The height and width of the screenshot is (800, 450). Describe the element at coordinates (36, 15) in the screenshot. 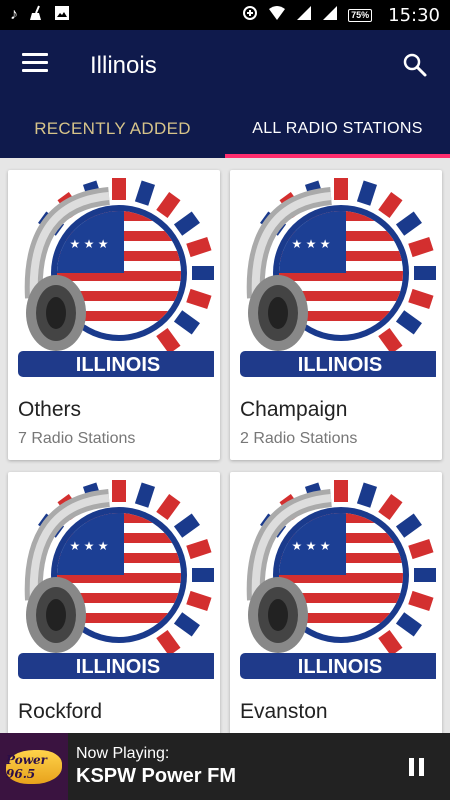

I see `broom-icon` at that location.